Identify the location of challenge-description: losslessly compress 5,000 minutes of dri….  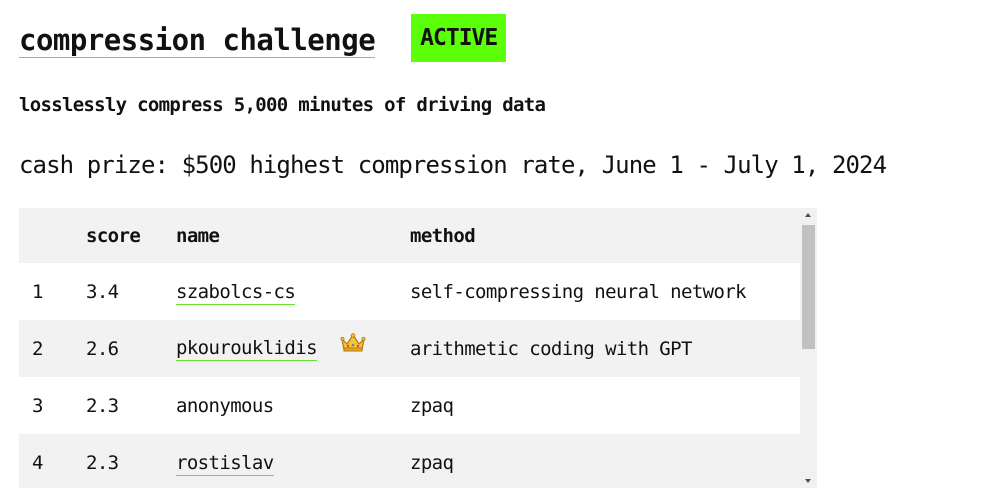
(282, 105).